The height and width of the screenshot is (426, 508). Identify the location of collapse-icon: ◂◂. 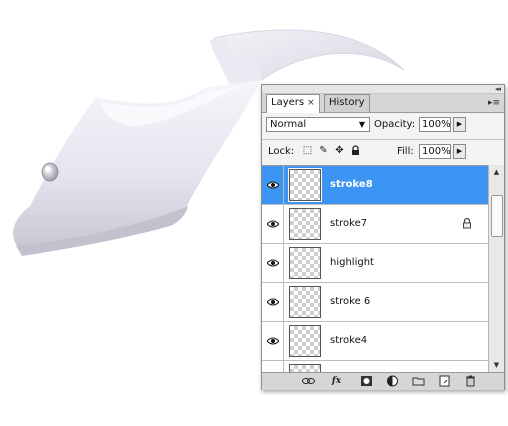
(498, 89).